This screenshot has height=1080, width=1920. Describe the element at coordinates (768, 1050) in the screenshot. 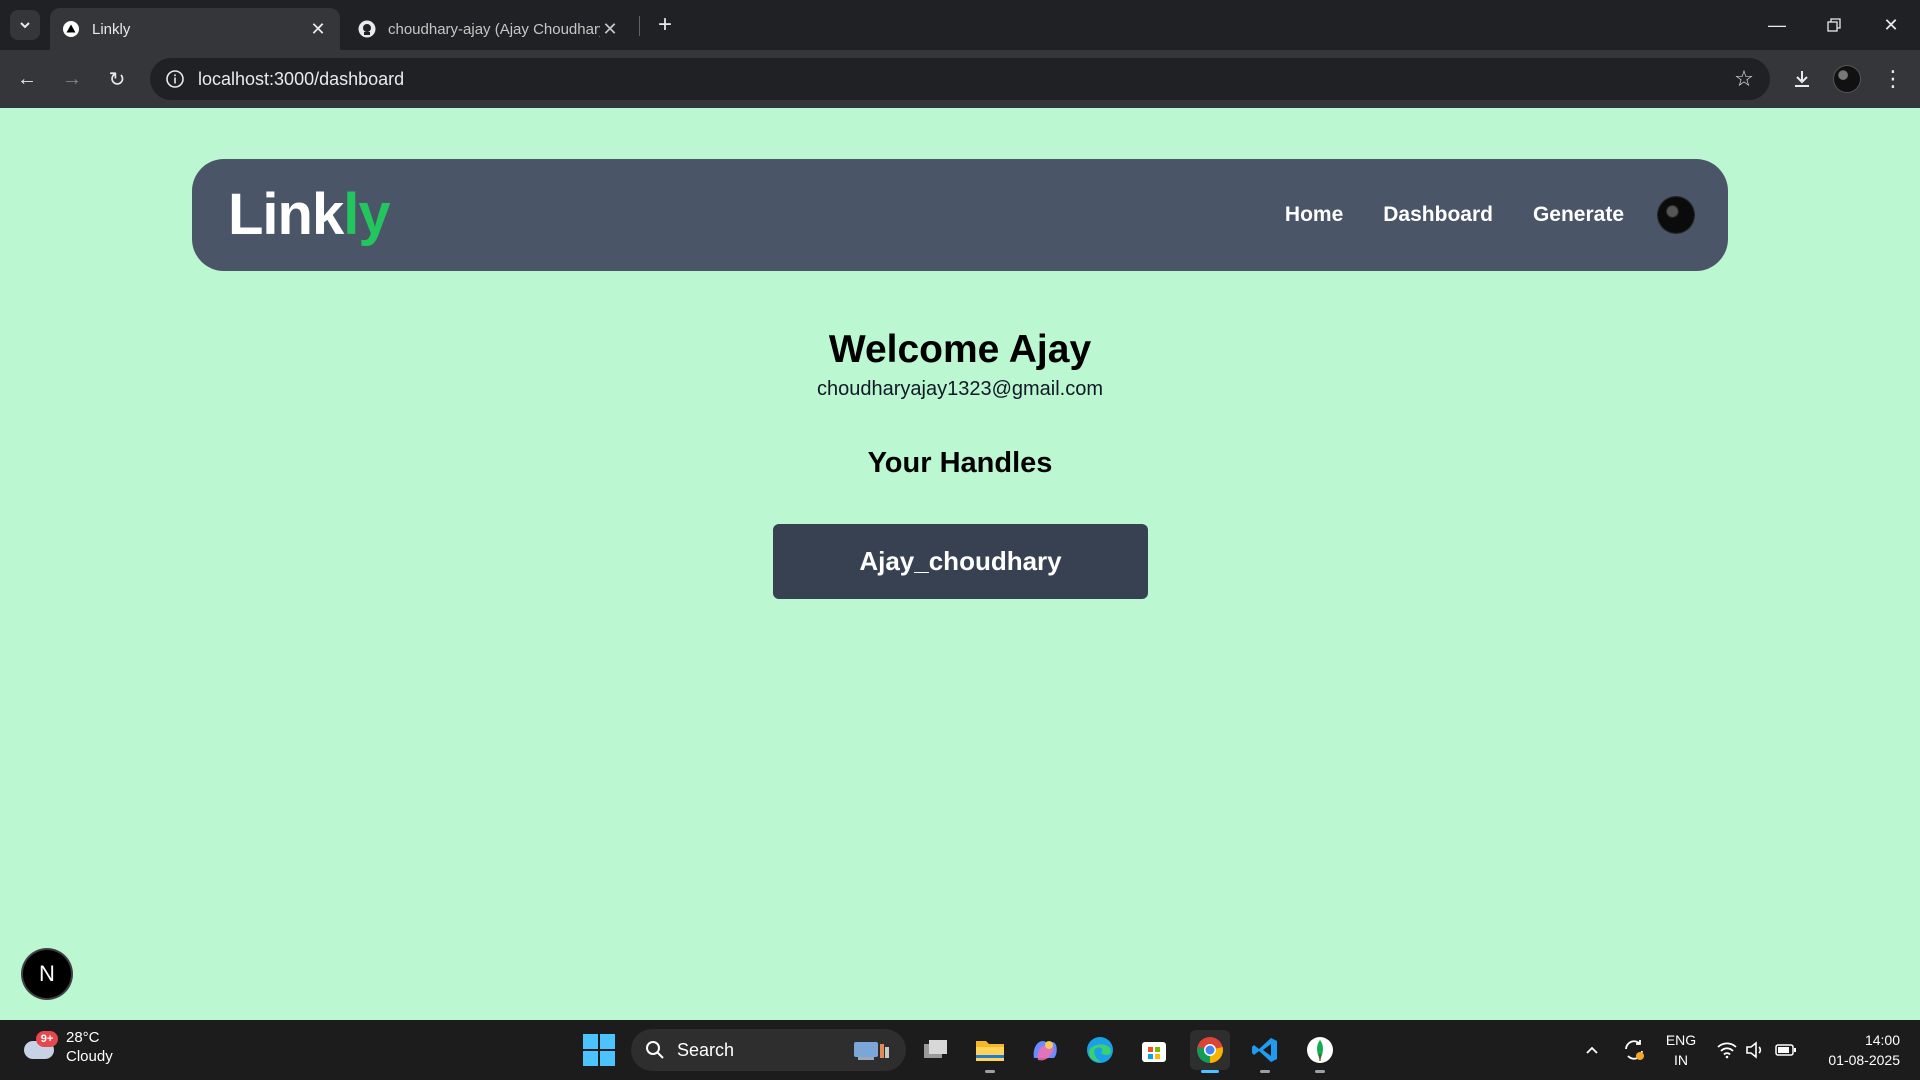

I see `taskbar-search: Search` at that location.